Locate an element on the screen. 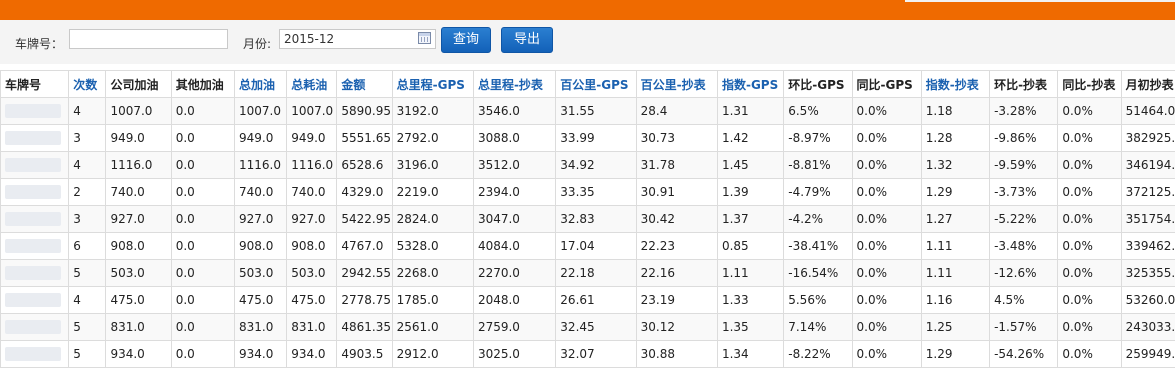  month-input is located at coordinates (357, 39).